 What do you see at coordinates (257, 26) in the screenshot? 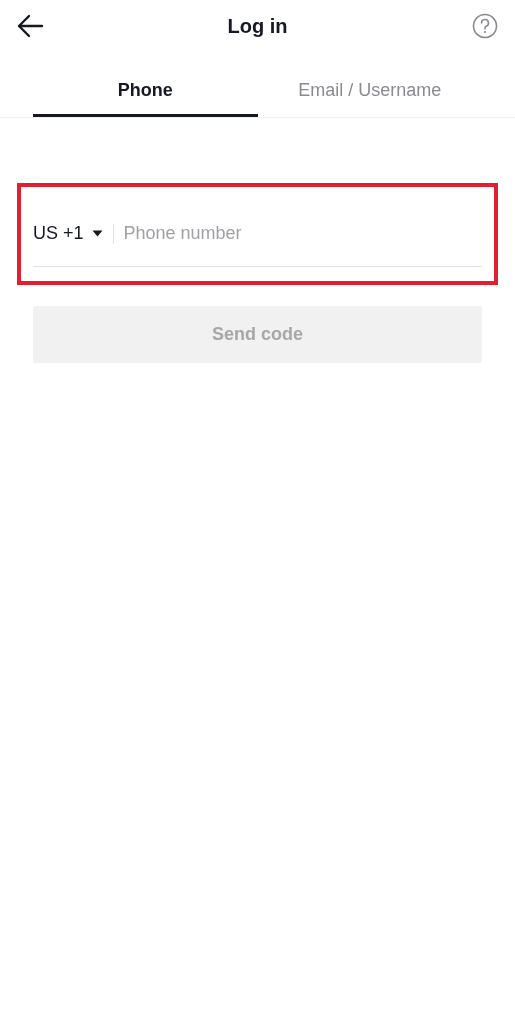
I see `page-title: Log in` at bounding box center [257, 26].